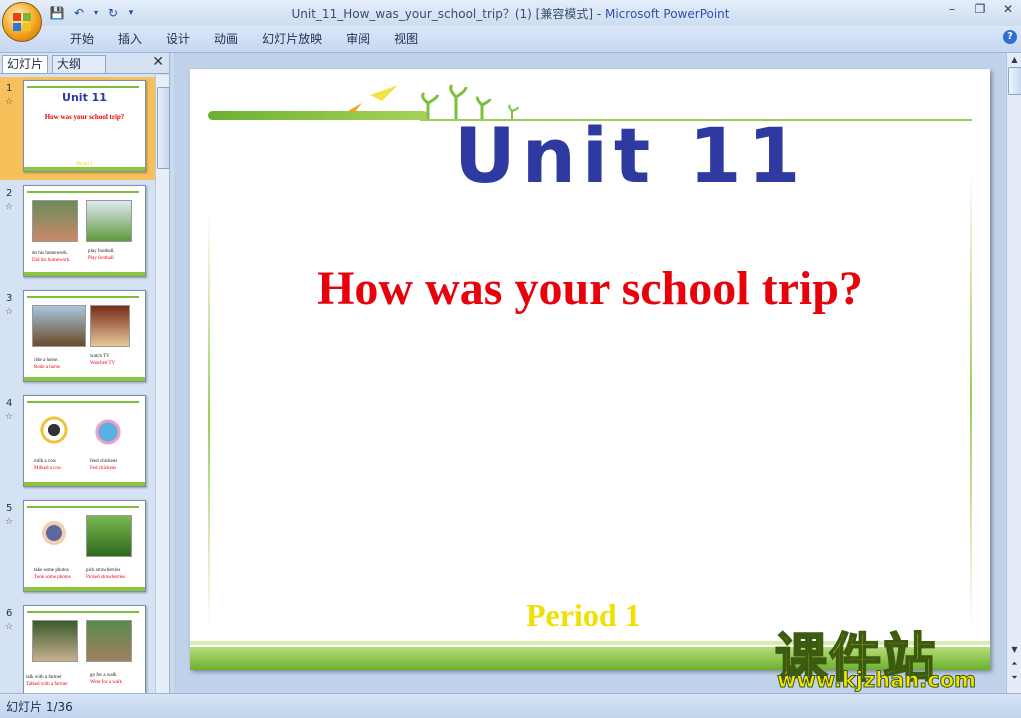  What do you see at coordinates (1014, 81) in the screenshot?
I see `canvas-scrollbar-thumb` at bounding box center [1014, 81].